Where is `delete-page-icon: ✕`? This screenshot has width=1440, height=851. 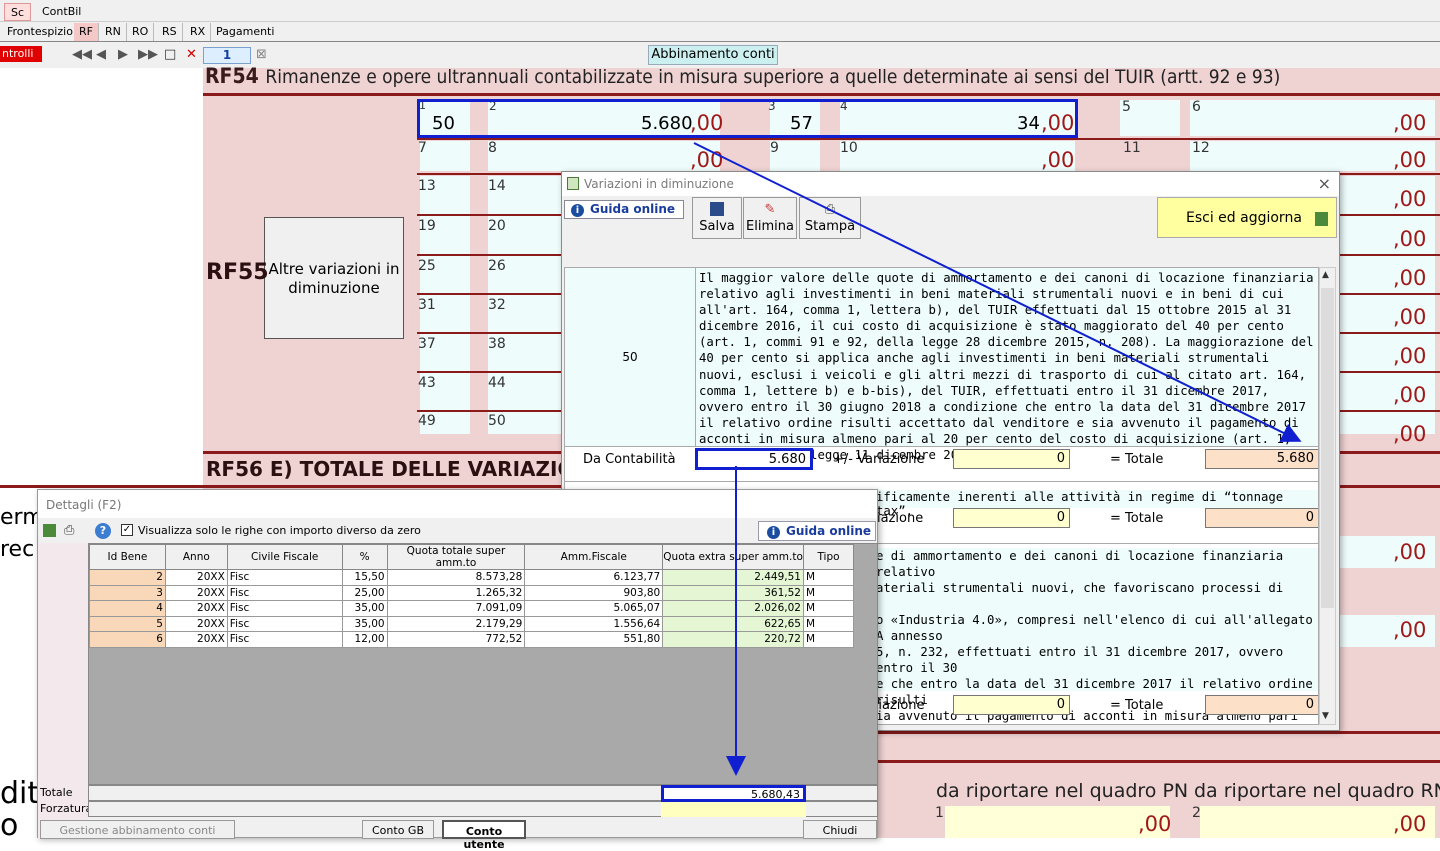
delete-page-icon: ✕ is located at coordinates (191, 54).